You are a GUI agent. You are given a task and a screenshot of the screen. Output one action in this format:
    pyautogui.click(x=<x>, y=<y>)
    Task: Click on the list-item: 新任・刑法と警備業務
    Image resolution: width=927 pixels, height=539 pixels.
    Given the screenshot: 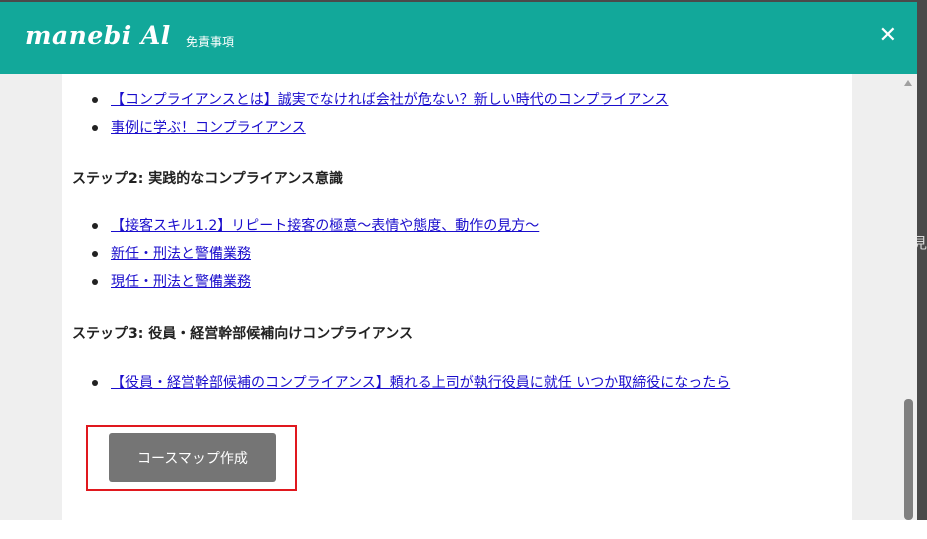 What is the action you would take?
    pyautogui.click(x=315, y=258)
    